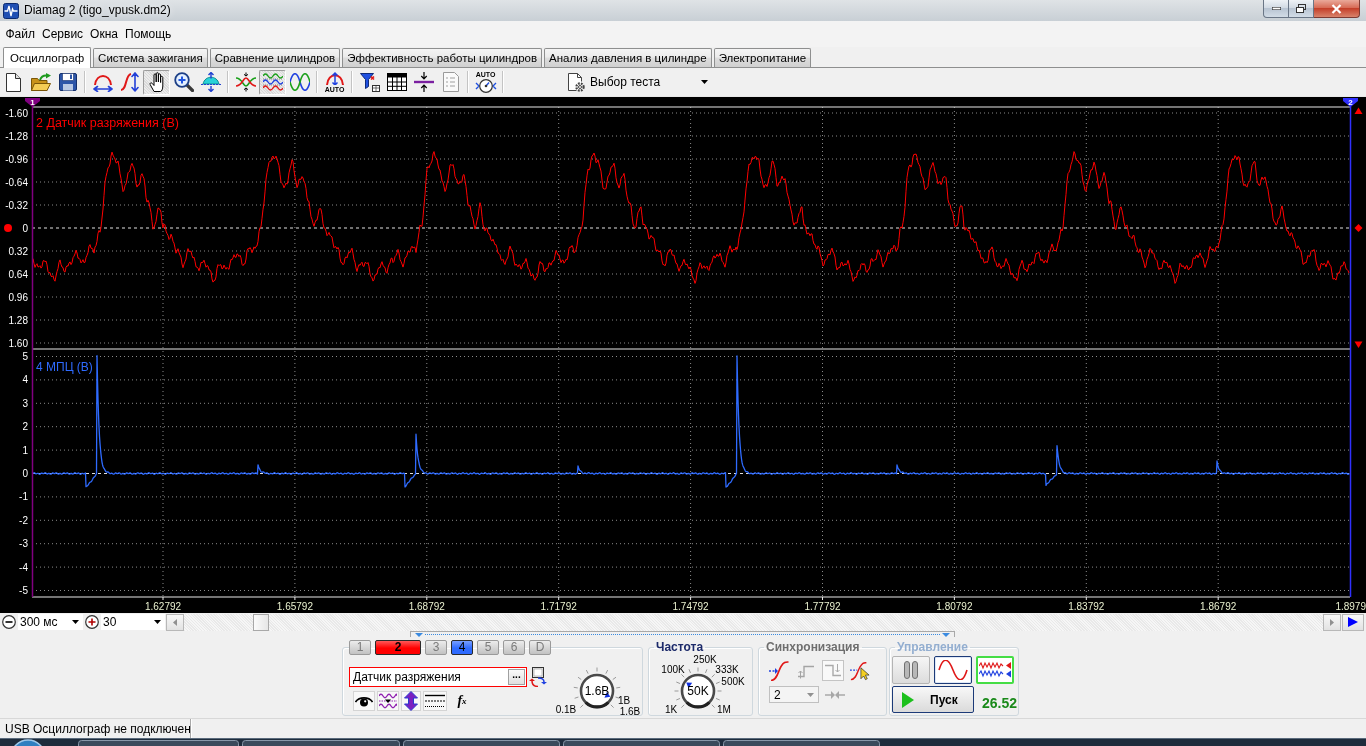 This screenshot has height=746, width=1366. I want to click on group-title: Синхронизация, so click(813, 647).